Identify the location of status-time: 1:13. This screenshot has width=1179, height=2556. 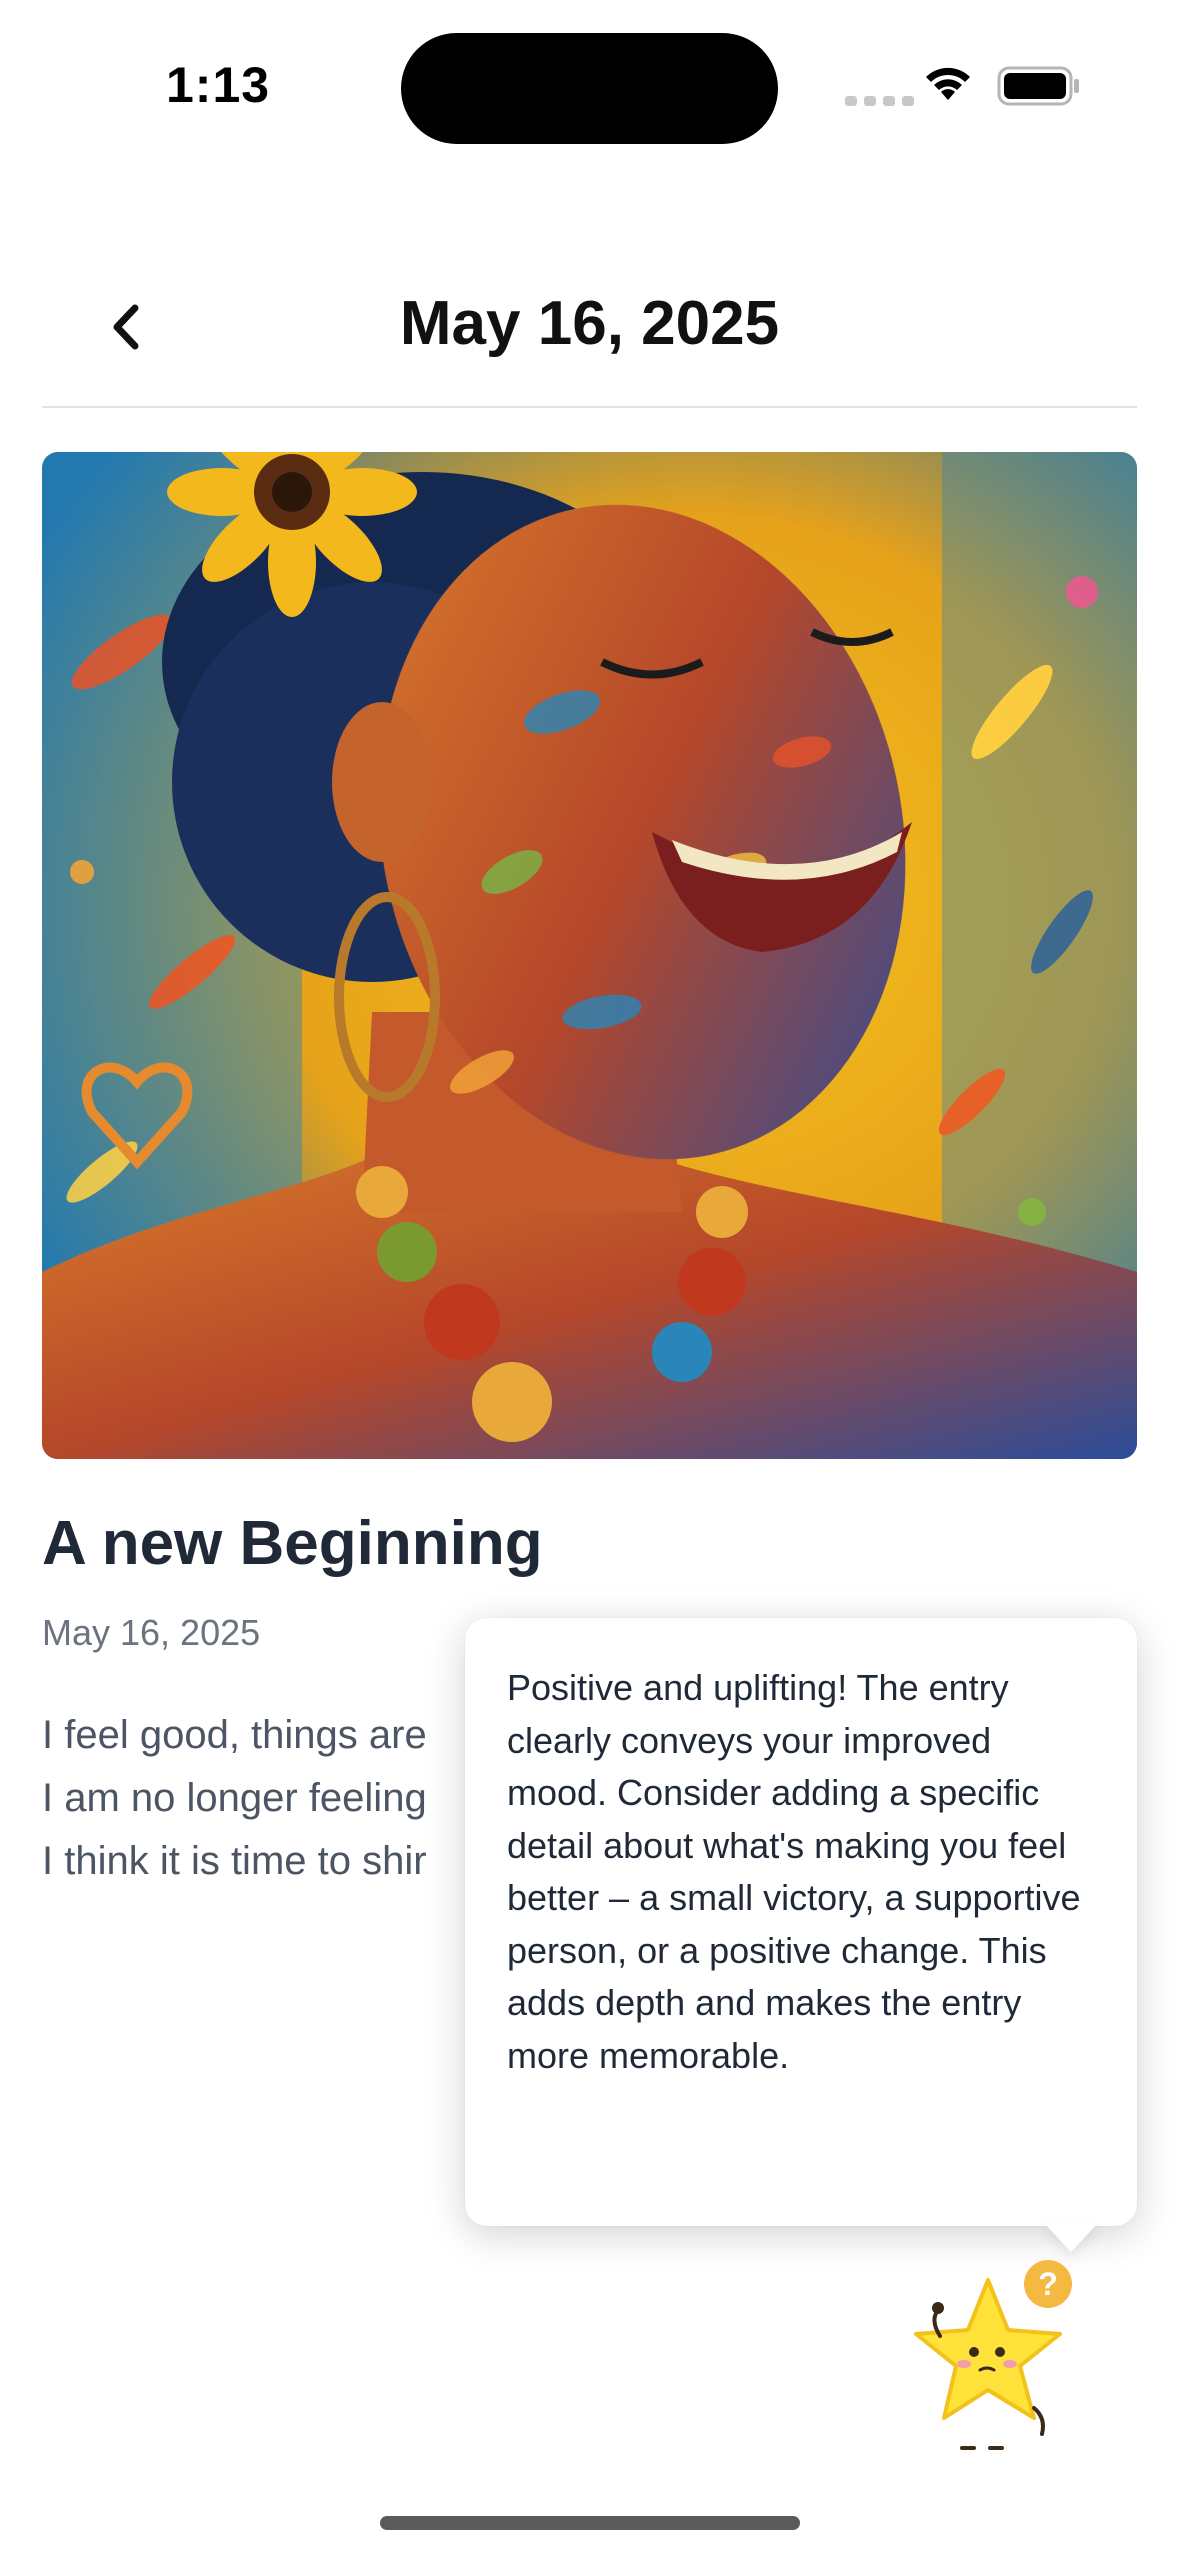
(218, 85).